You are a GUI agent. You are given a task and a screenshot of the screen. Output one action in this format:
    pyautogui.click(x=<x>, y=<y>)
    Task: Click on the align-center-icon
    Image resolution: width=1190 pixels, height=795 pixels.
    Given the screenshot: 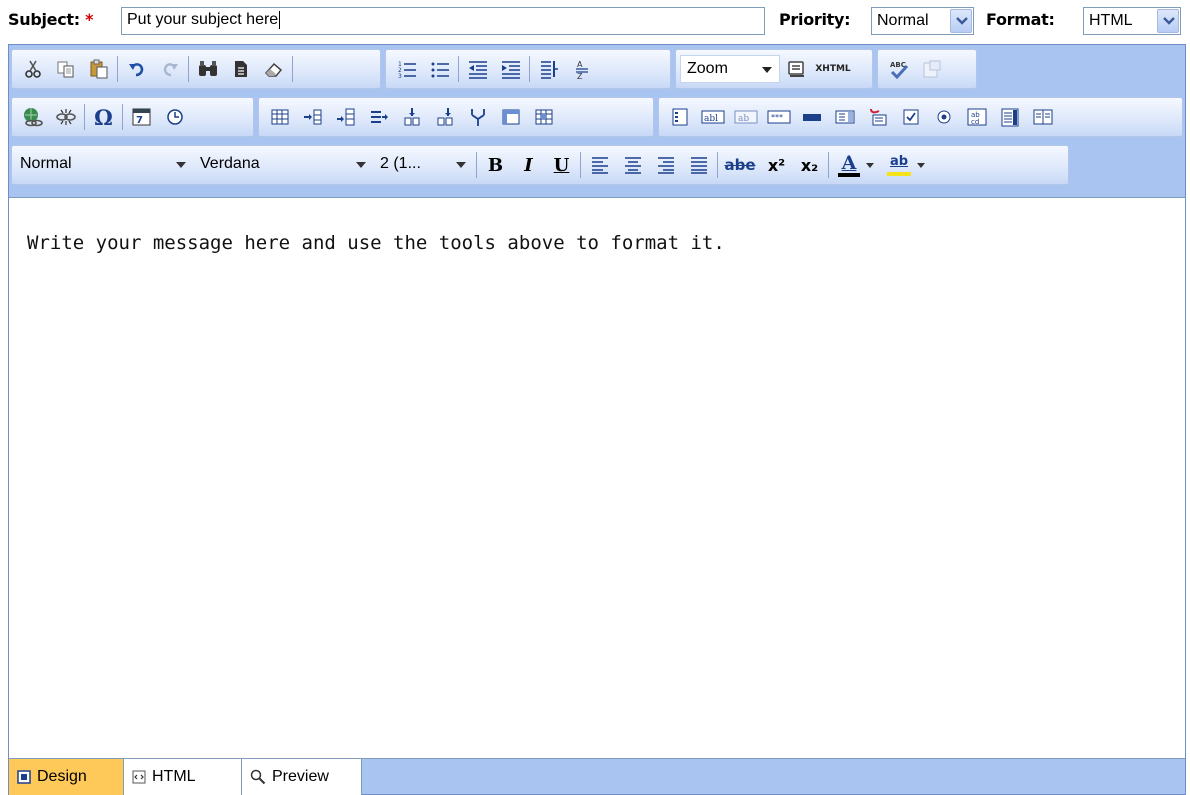 What is the action you would take?
    pyautogui.click(x=632, y=165)
    